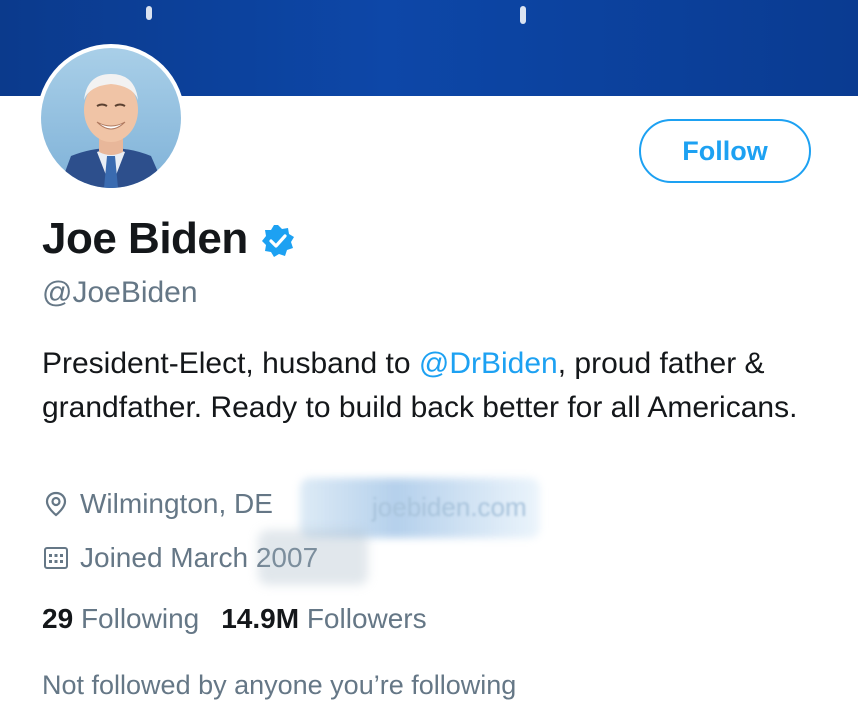  I want to click on follow-button: Follow, so click(725, 151).